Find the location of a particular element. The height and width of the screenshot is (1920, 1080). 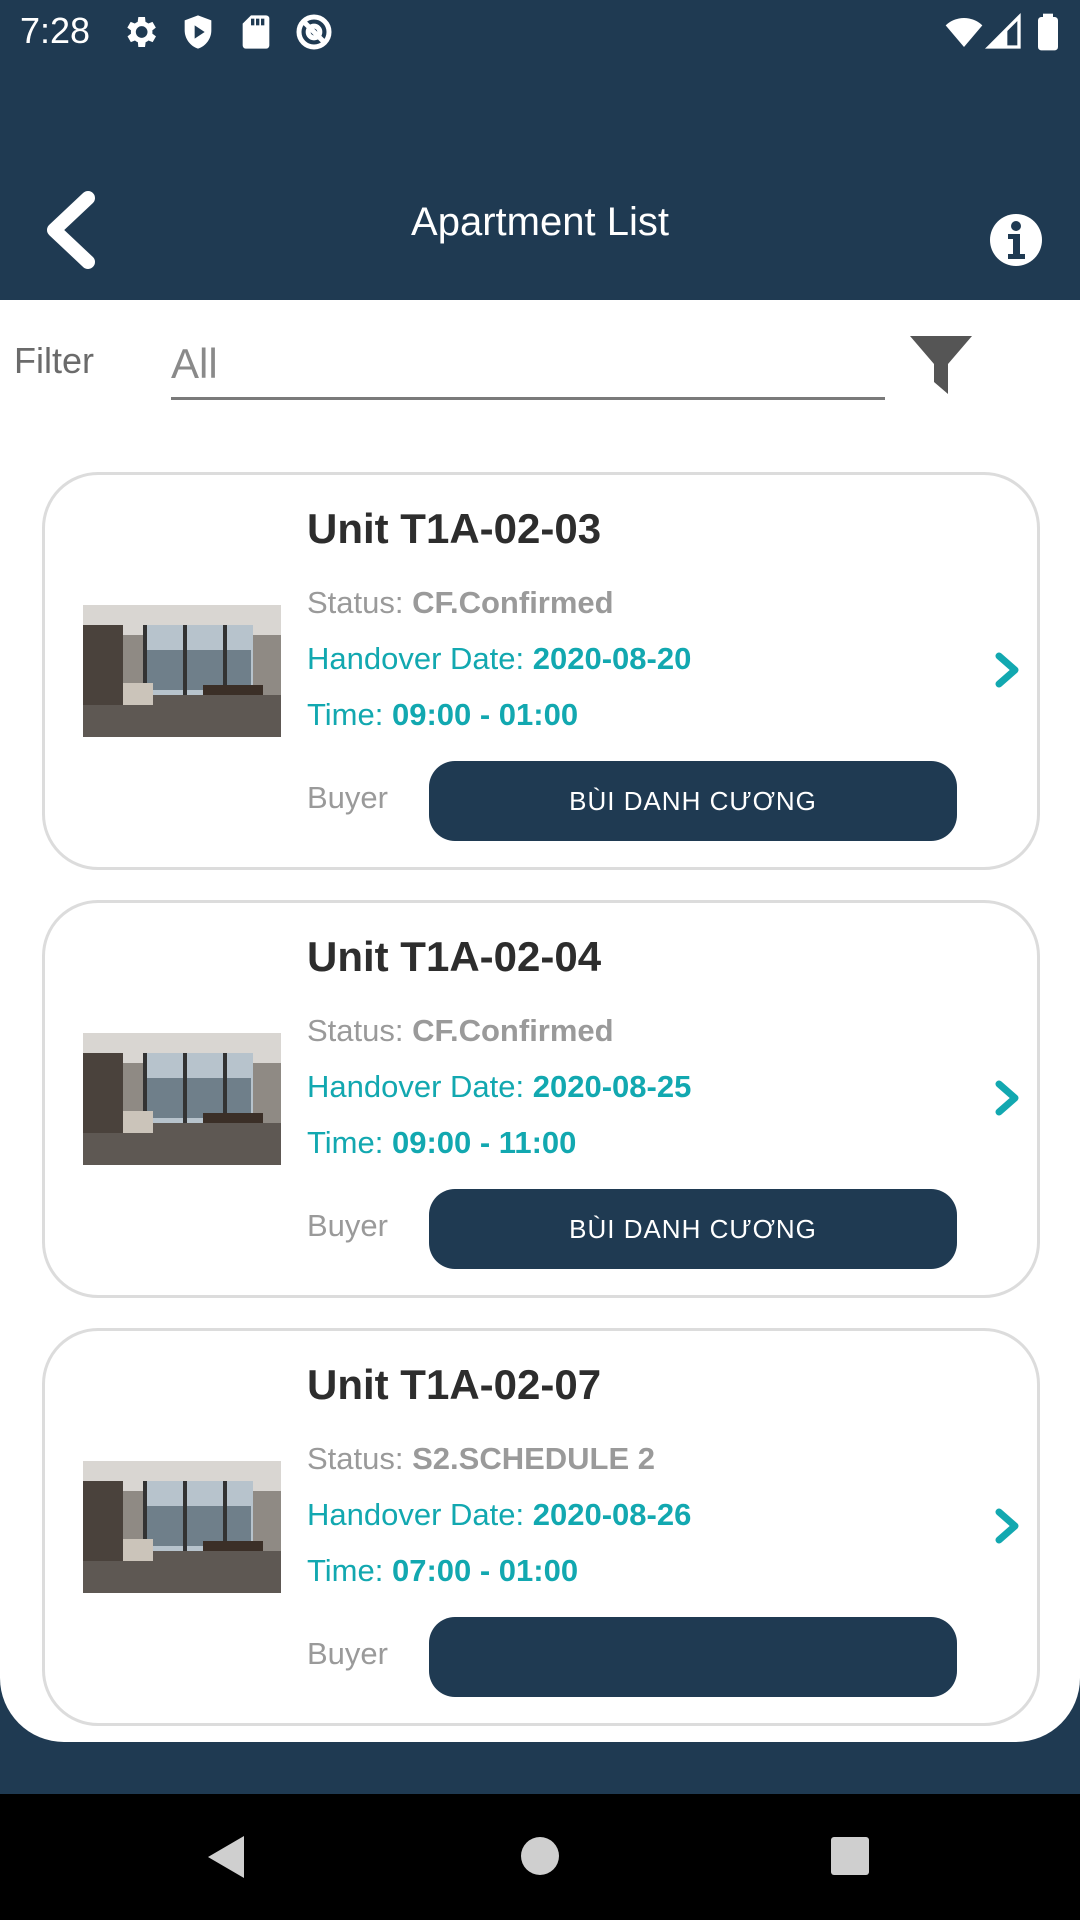

time-value: 07:00 - 01:00 is located at coordinates (485, 1570).